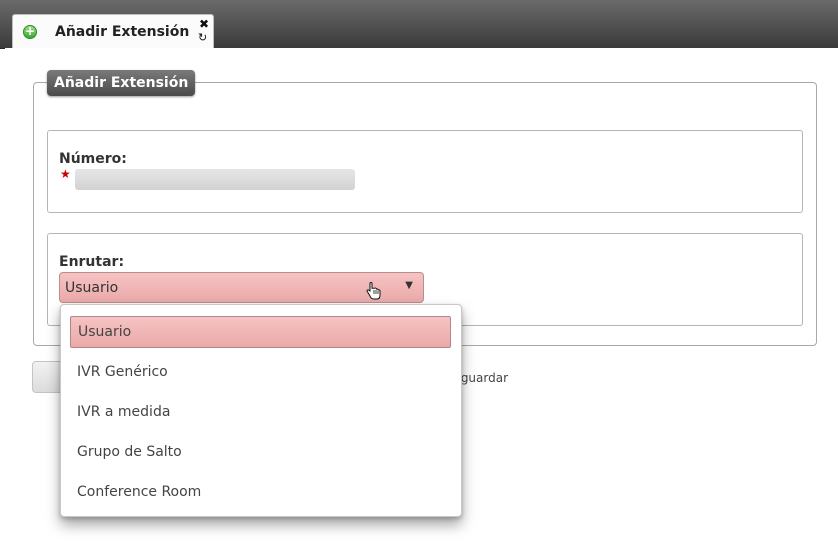  Describe the element at coordinates (122, 372) in the screenshot. I see `dropdown-option: IVR Genérico` at that location.